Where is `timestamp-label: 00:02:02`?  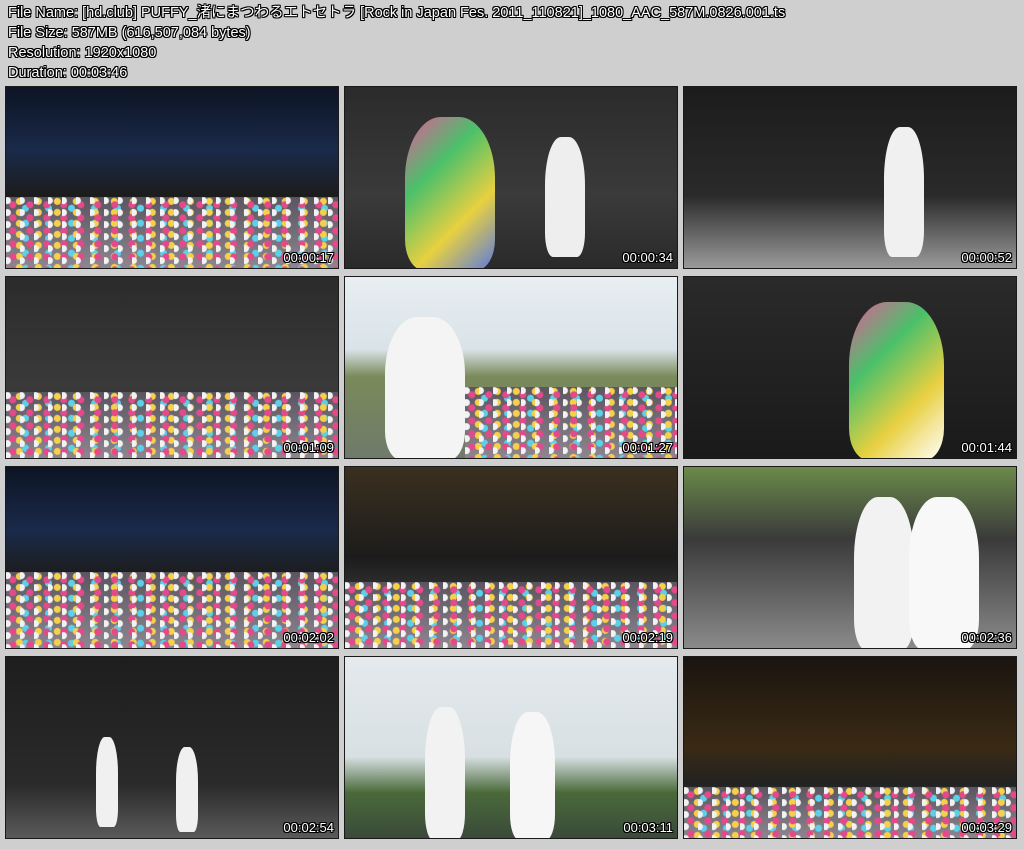 timestamp-label: 00:02:02 is located at coordinates (308, 637).